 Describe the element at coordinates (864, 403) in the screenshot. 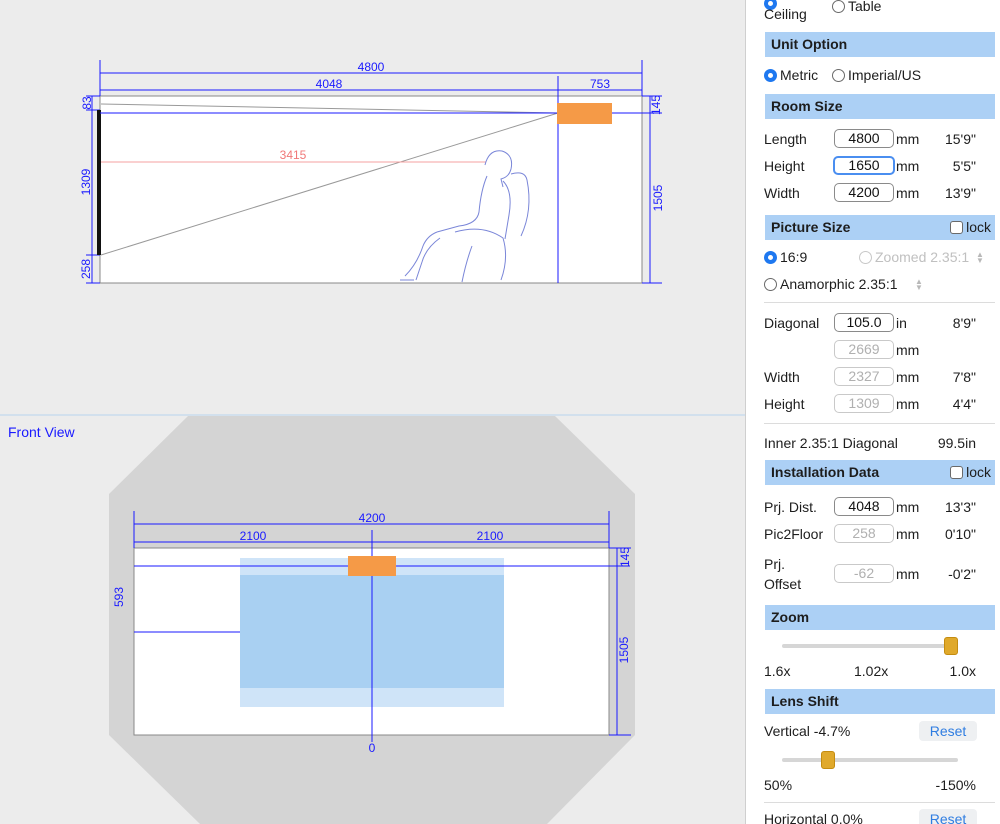

I see `picture-height-input: 1309` at that location.